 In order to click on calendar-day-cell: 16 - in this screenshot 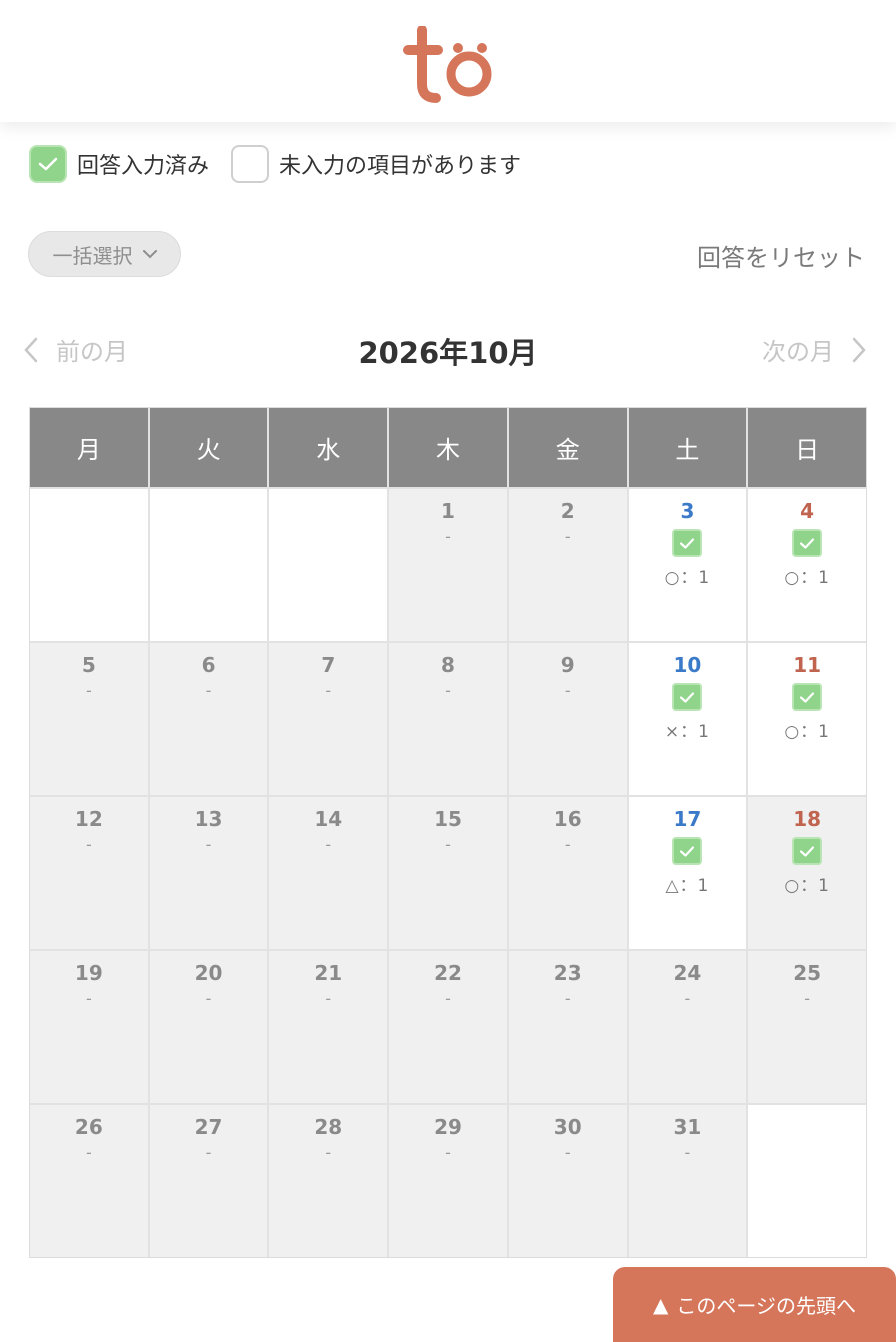, I will do `click(567, 873)`.